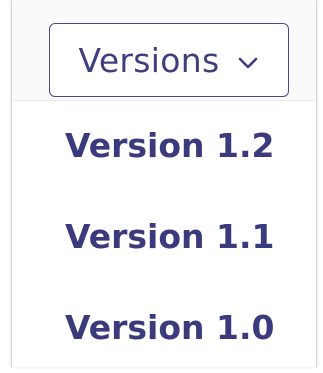 The height and width of the screenshot is (373, 323). I want to click on versions-button-label: Versions, so click(149, 60).